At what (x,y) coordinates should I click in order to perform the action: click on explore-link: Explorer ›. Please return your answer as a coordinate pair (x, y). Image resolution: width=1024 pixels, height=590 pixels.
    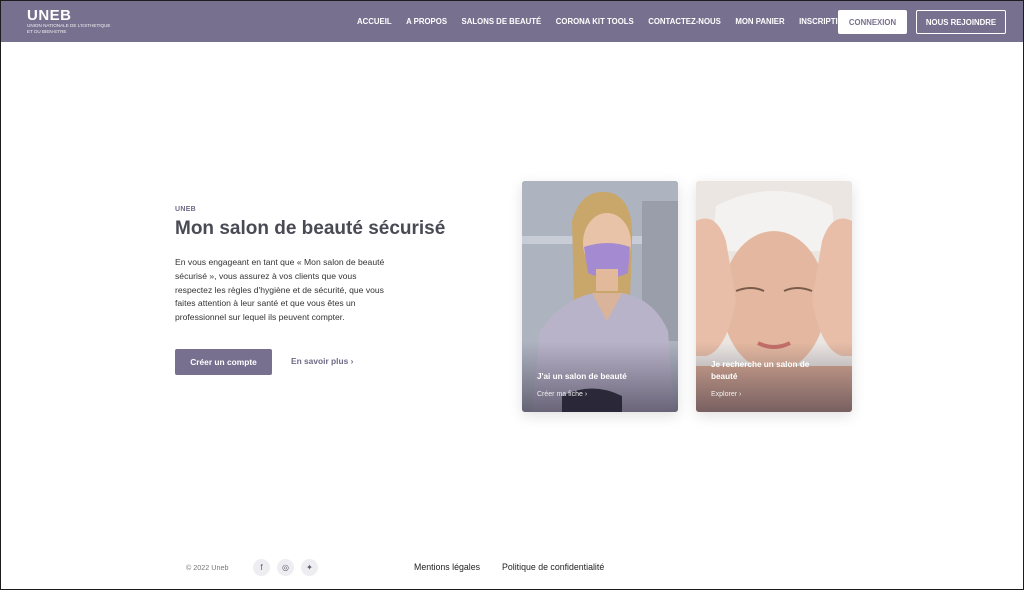
    Looking at the image, I should click on (726, 394).